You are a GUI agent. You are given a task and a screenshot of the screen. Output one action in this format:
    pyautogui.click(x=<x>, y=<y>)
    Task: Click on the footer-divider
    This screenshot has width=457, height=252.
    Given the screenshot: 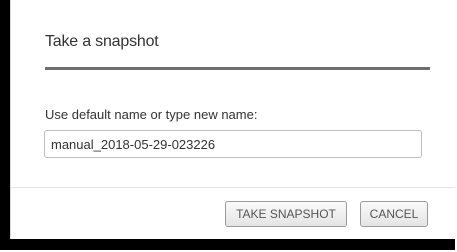 What is the action you would take?
    pyautogui.click(x=233, y=187)
    